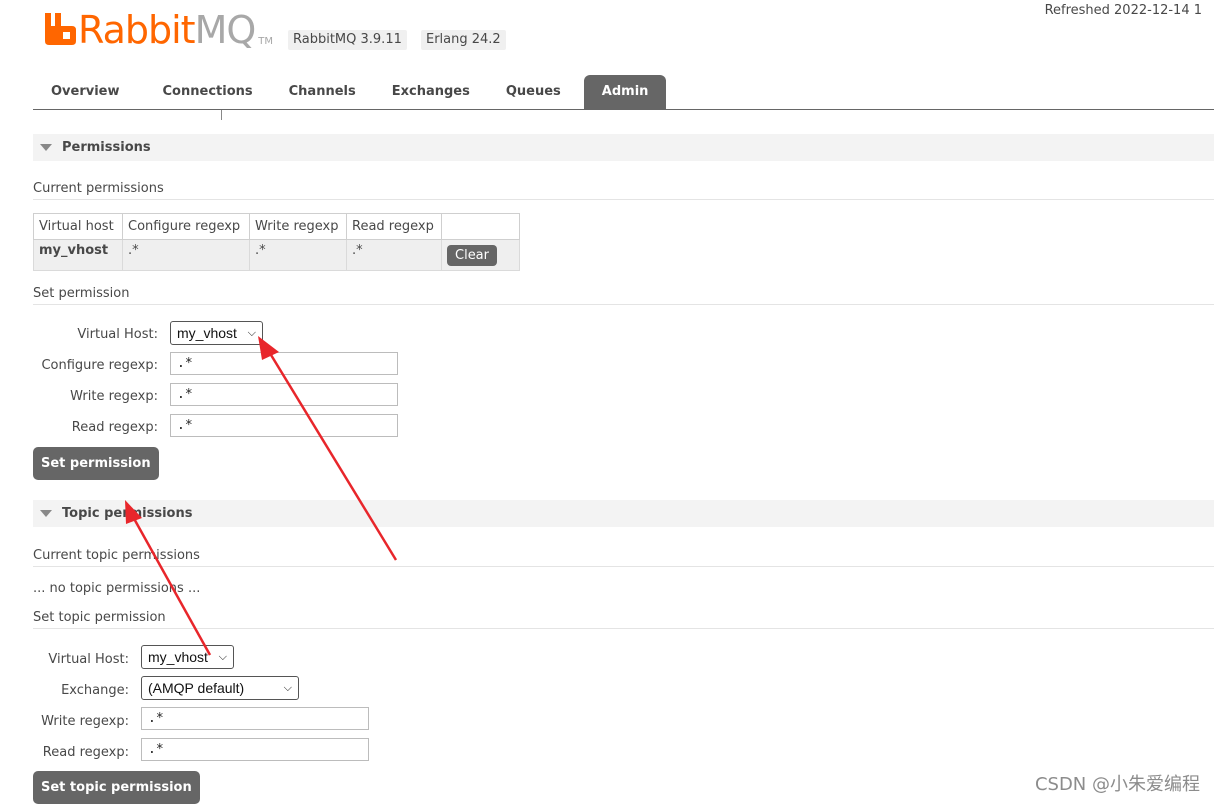 The height and width of the screenshot is (804, 1214). Describe the element at coordinates (78, 255) in the screenshot. I see `row-vhost: my_vhost` at that location.